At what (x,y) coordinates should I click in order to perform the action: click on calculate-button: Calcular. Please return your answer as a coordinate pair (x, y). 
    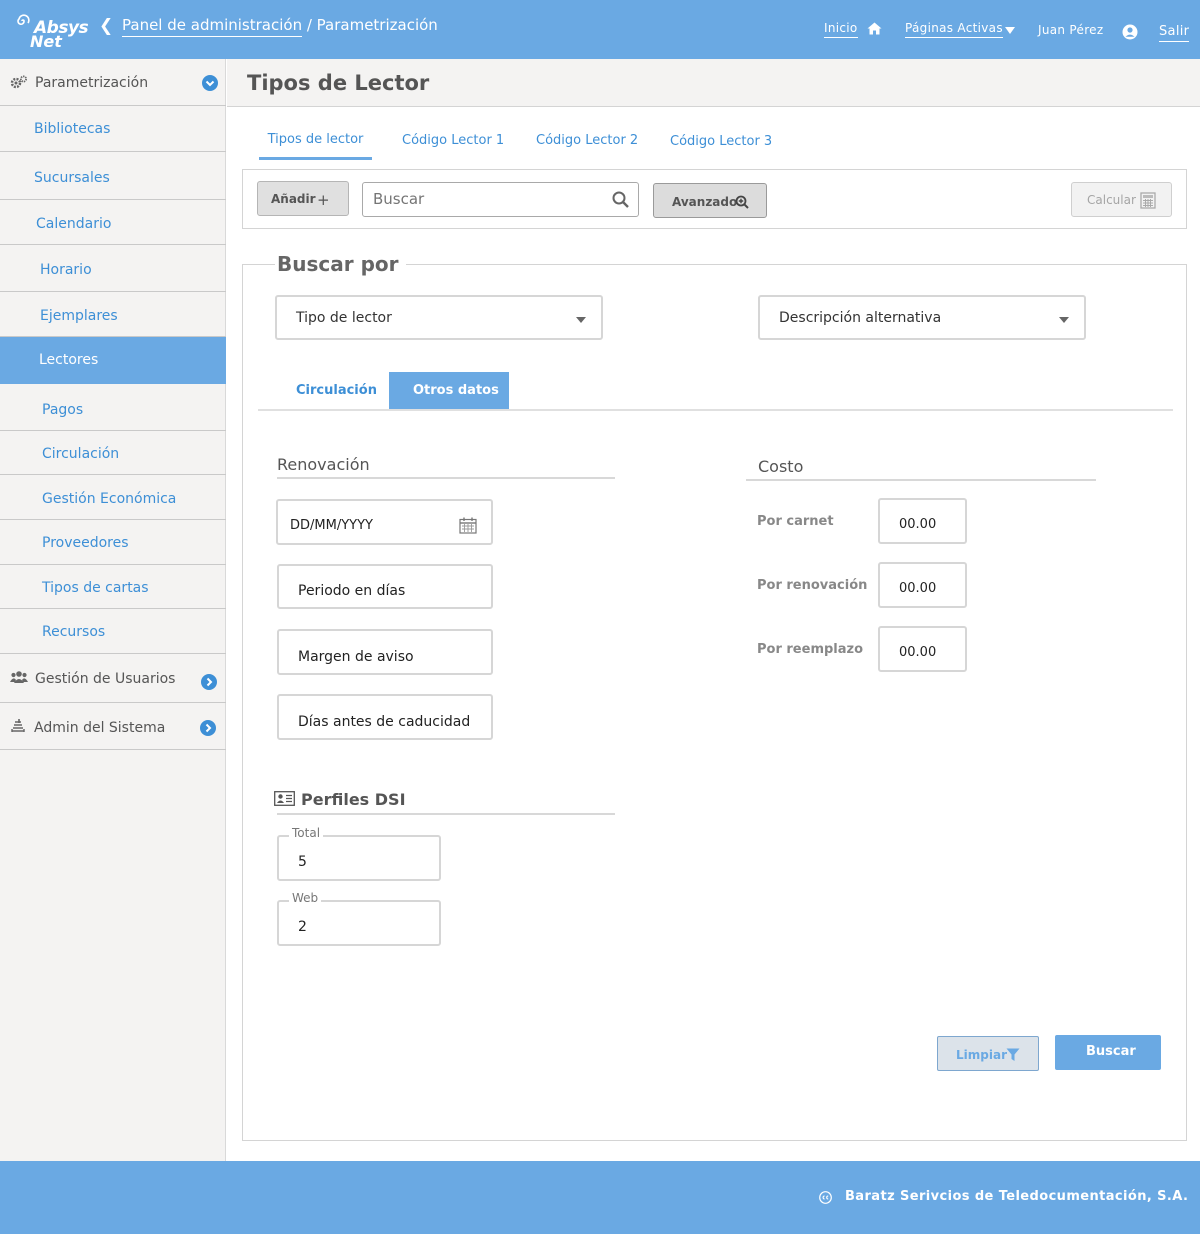
    Looking at the image, I should click on (1121, 199).